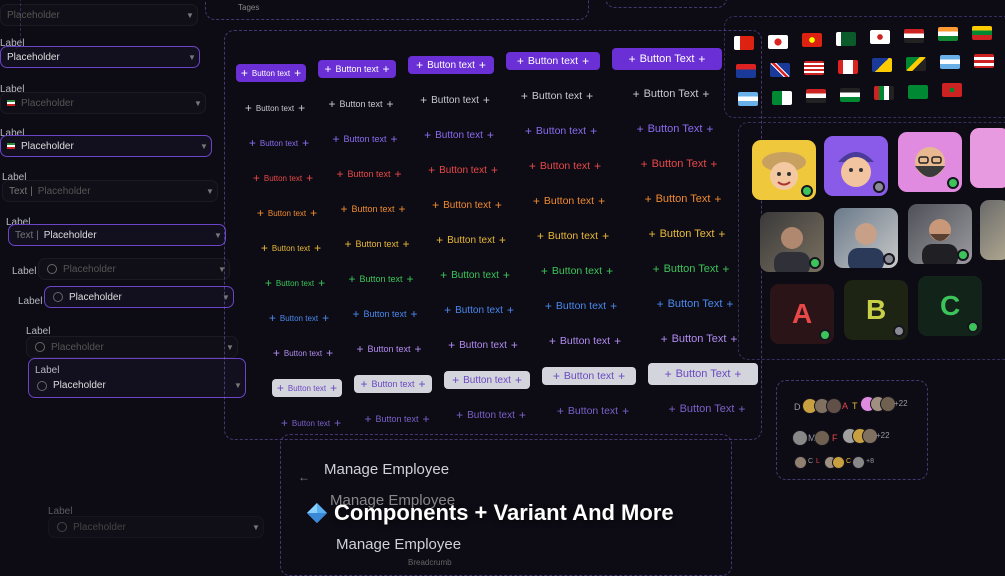 This screenshot has height=576, width=1005. I want to click on country-flag-icon, so click(11, 103).